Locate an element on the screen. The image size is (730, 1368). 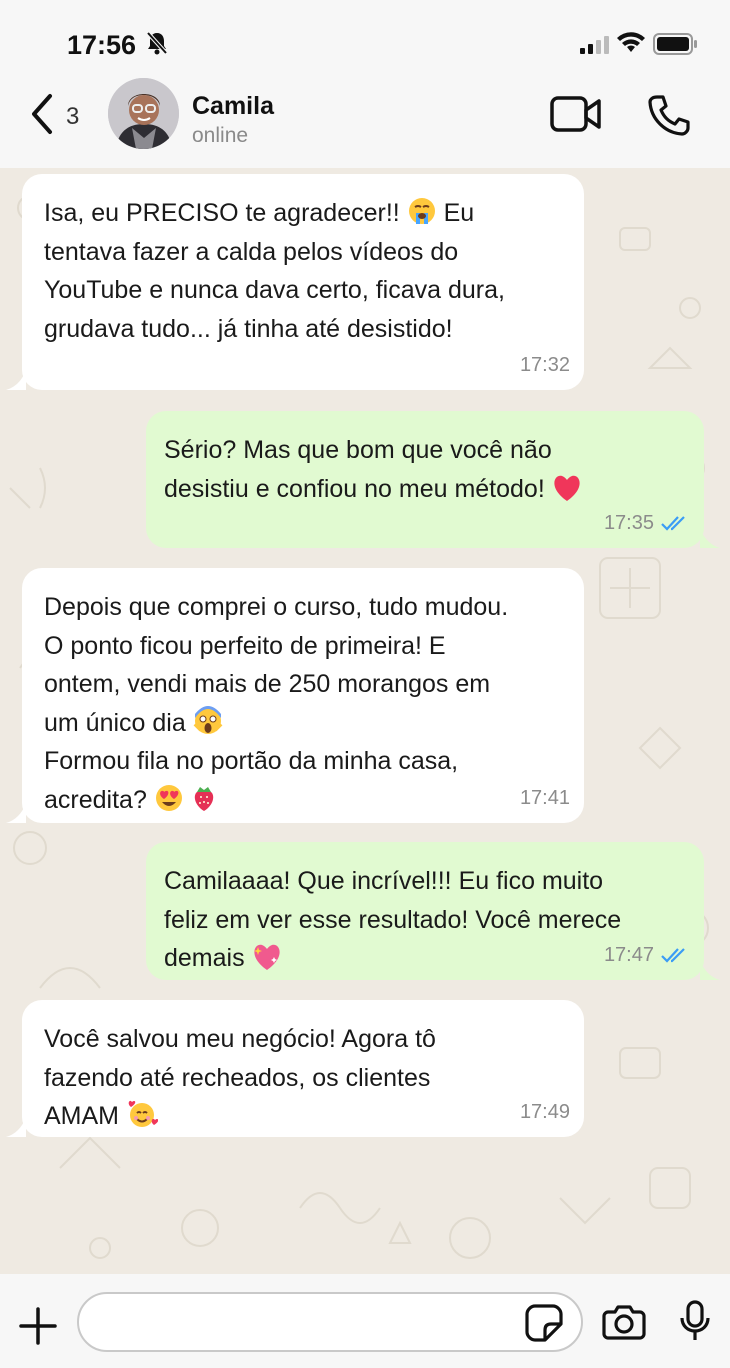
message-meta: 17:47 is located at coordinates (647, 955).